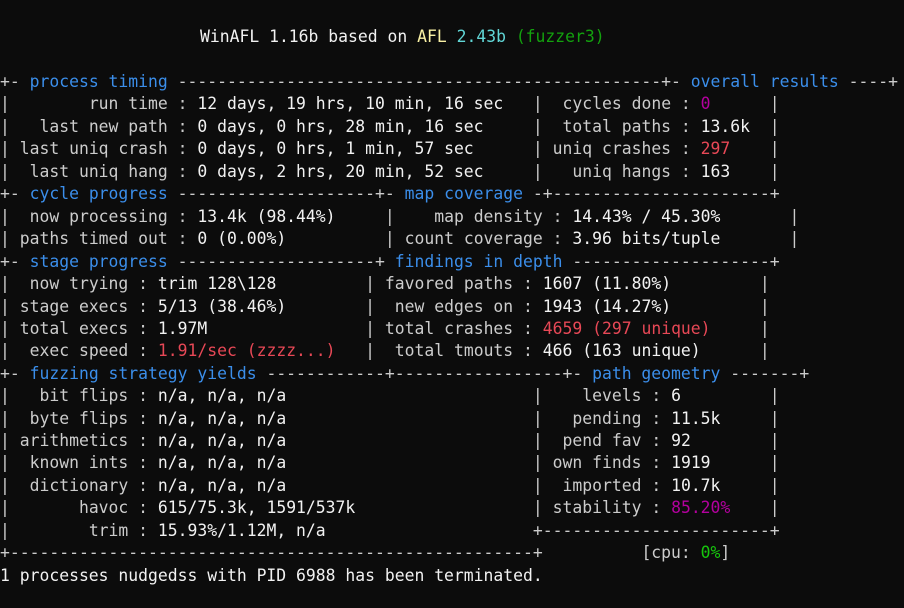  I want to click on run-time-value: 12 days, 19 hrs, 10 min, 16 sec, so click(350, 103).